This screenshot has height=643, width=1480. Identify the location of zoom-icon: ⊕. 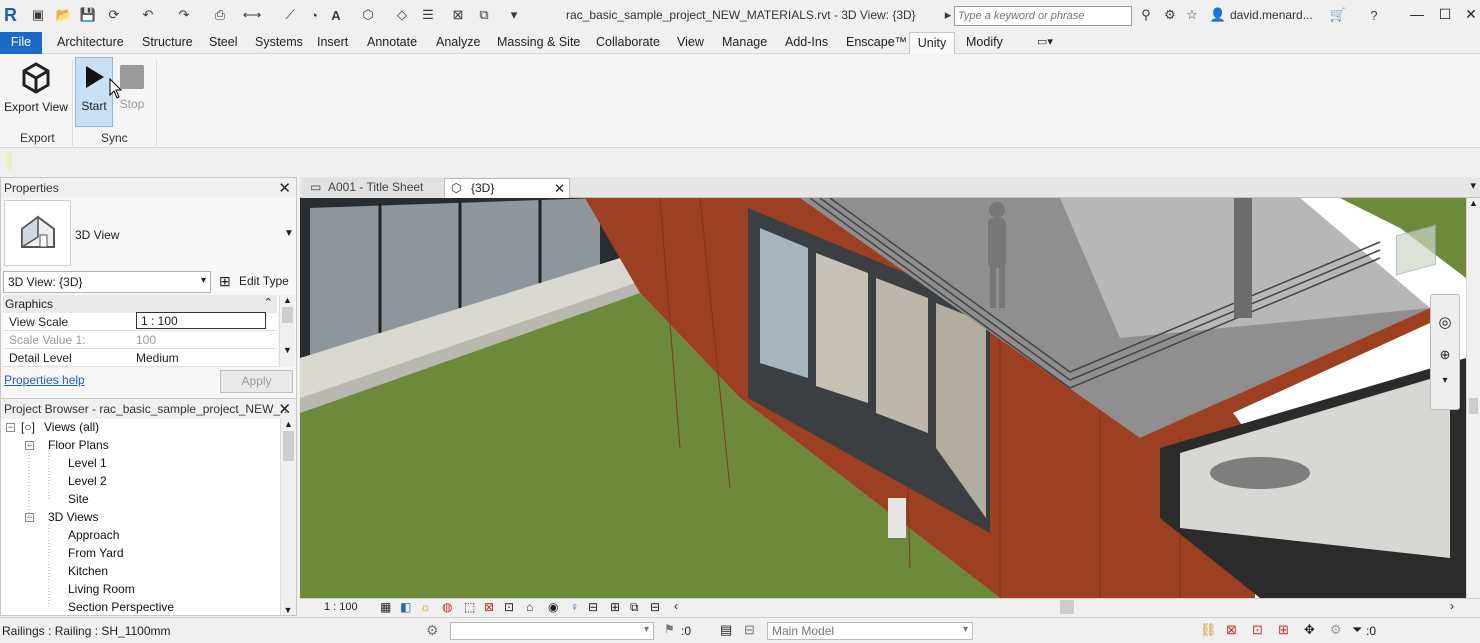
(1445, 355).